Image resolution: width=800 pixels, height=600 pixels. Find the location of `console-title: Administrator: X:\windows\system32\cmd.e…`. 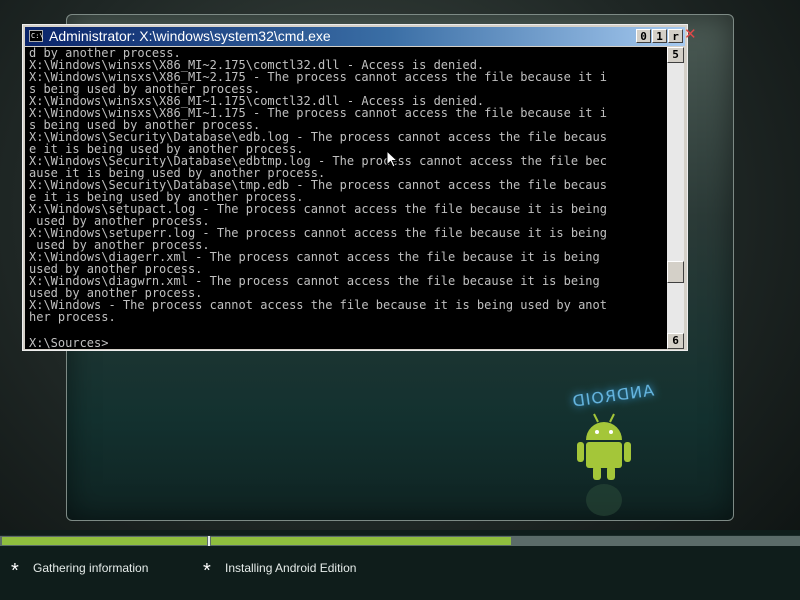

console-title: Administrator: X:\windows\system32\cmd.e… is located at coordinates (190, 36).